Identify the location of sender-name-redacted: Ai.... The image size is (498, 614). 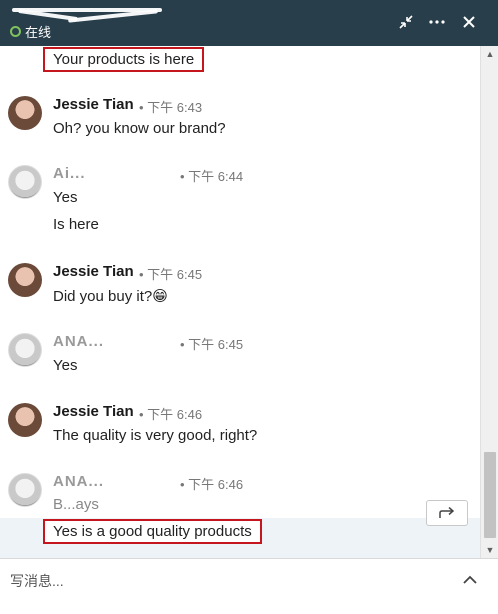
(69, 173).